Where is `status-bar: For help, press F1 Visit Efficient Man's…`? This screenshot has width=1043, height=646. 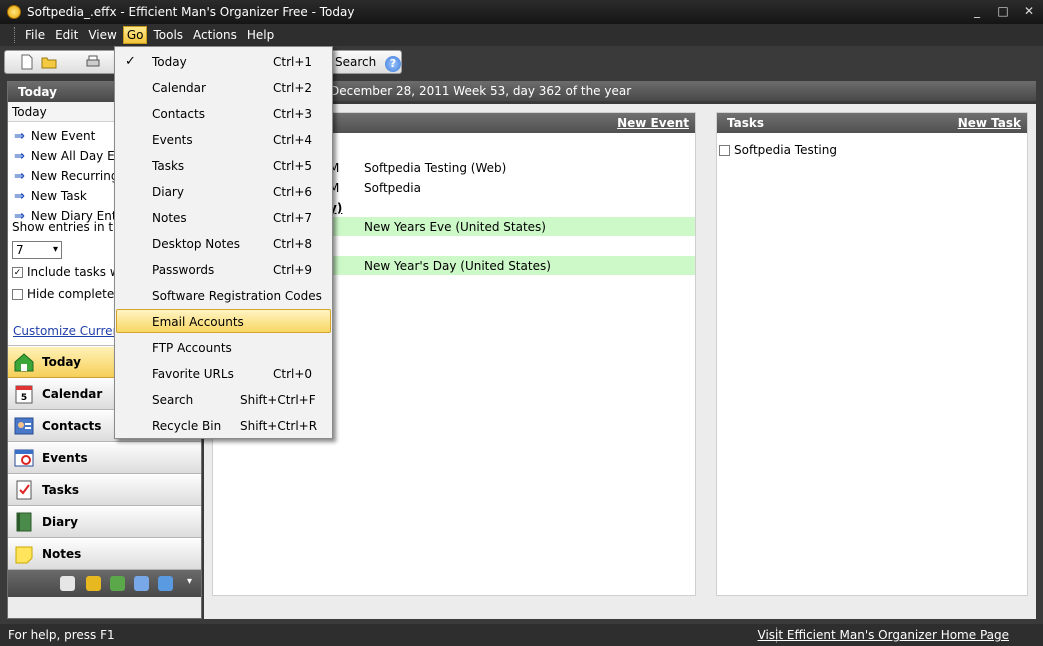
status-bar: For help, press F1 Visit Efficient Man's… is located at coordinates (521, 635).